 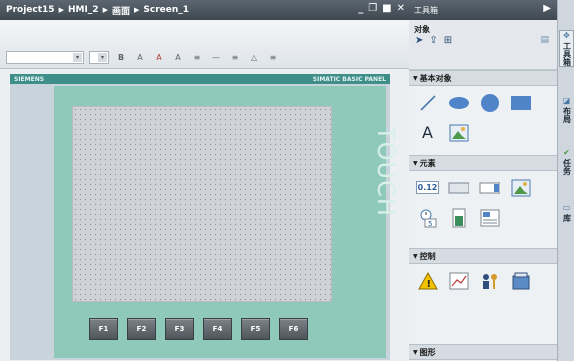 What do you see at coordinates (255, 329) in the screenshot?
I see `function-key-f5: F5` at bounding box center [255, 329].